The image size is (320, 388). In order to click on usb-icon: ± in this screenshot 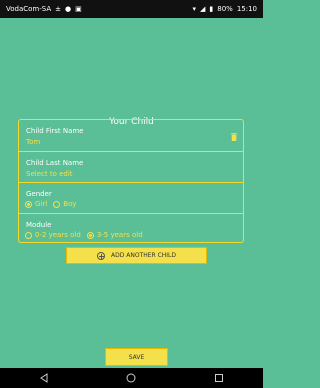, I will do `click(58, 9)`.